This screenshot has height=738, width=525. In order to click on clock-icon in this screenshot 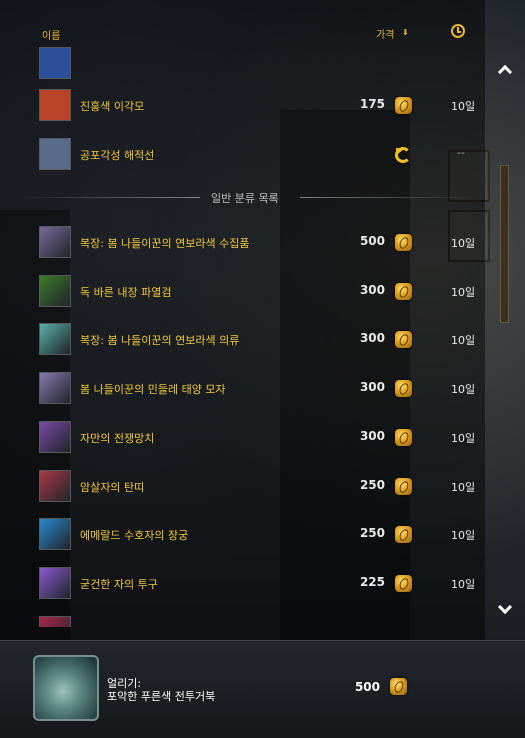, I will do `click(458, 31)`.